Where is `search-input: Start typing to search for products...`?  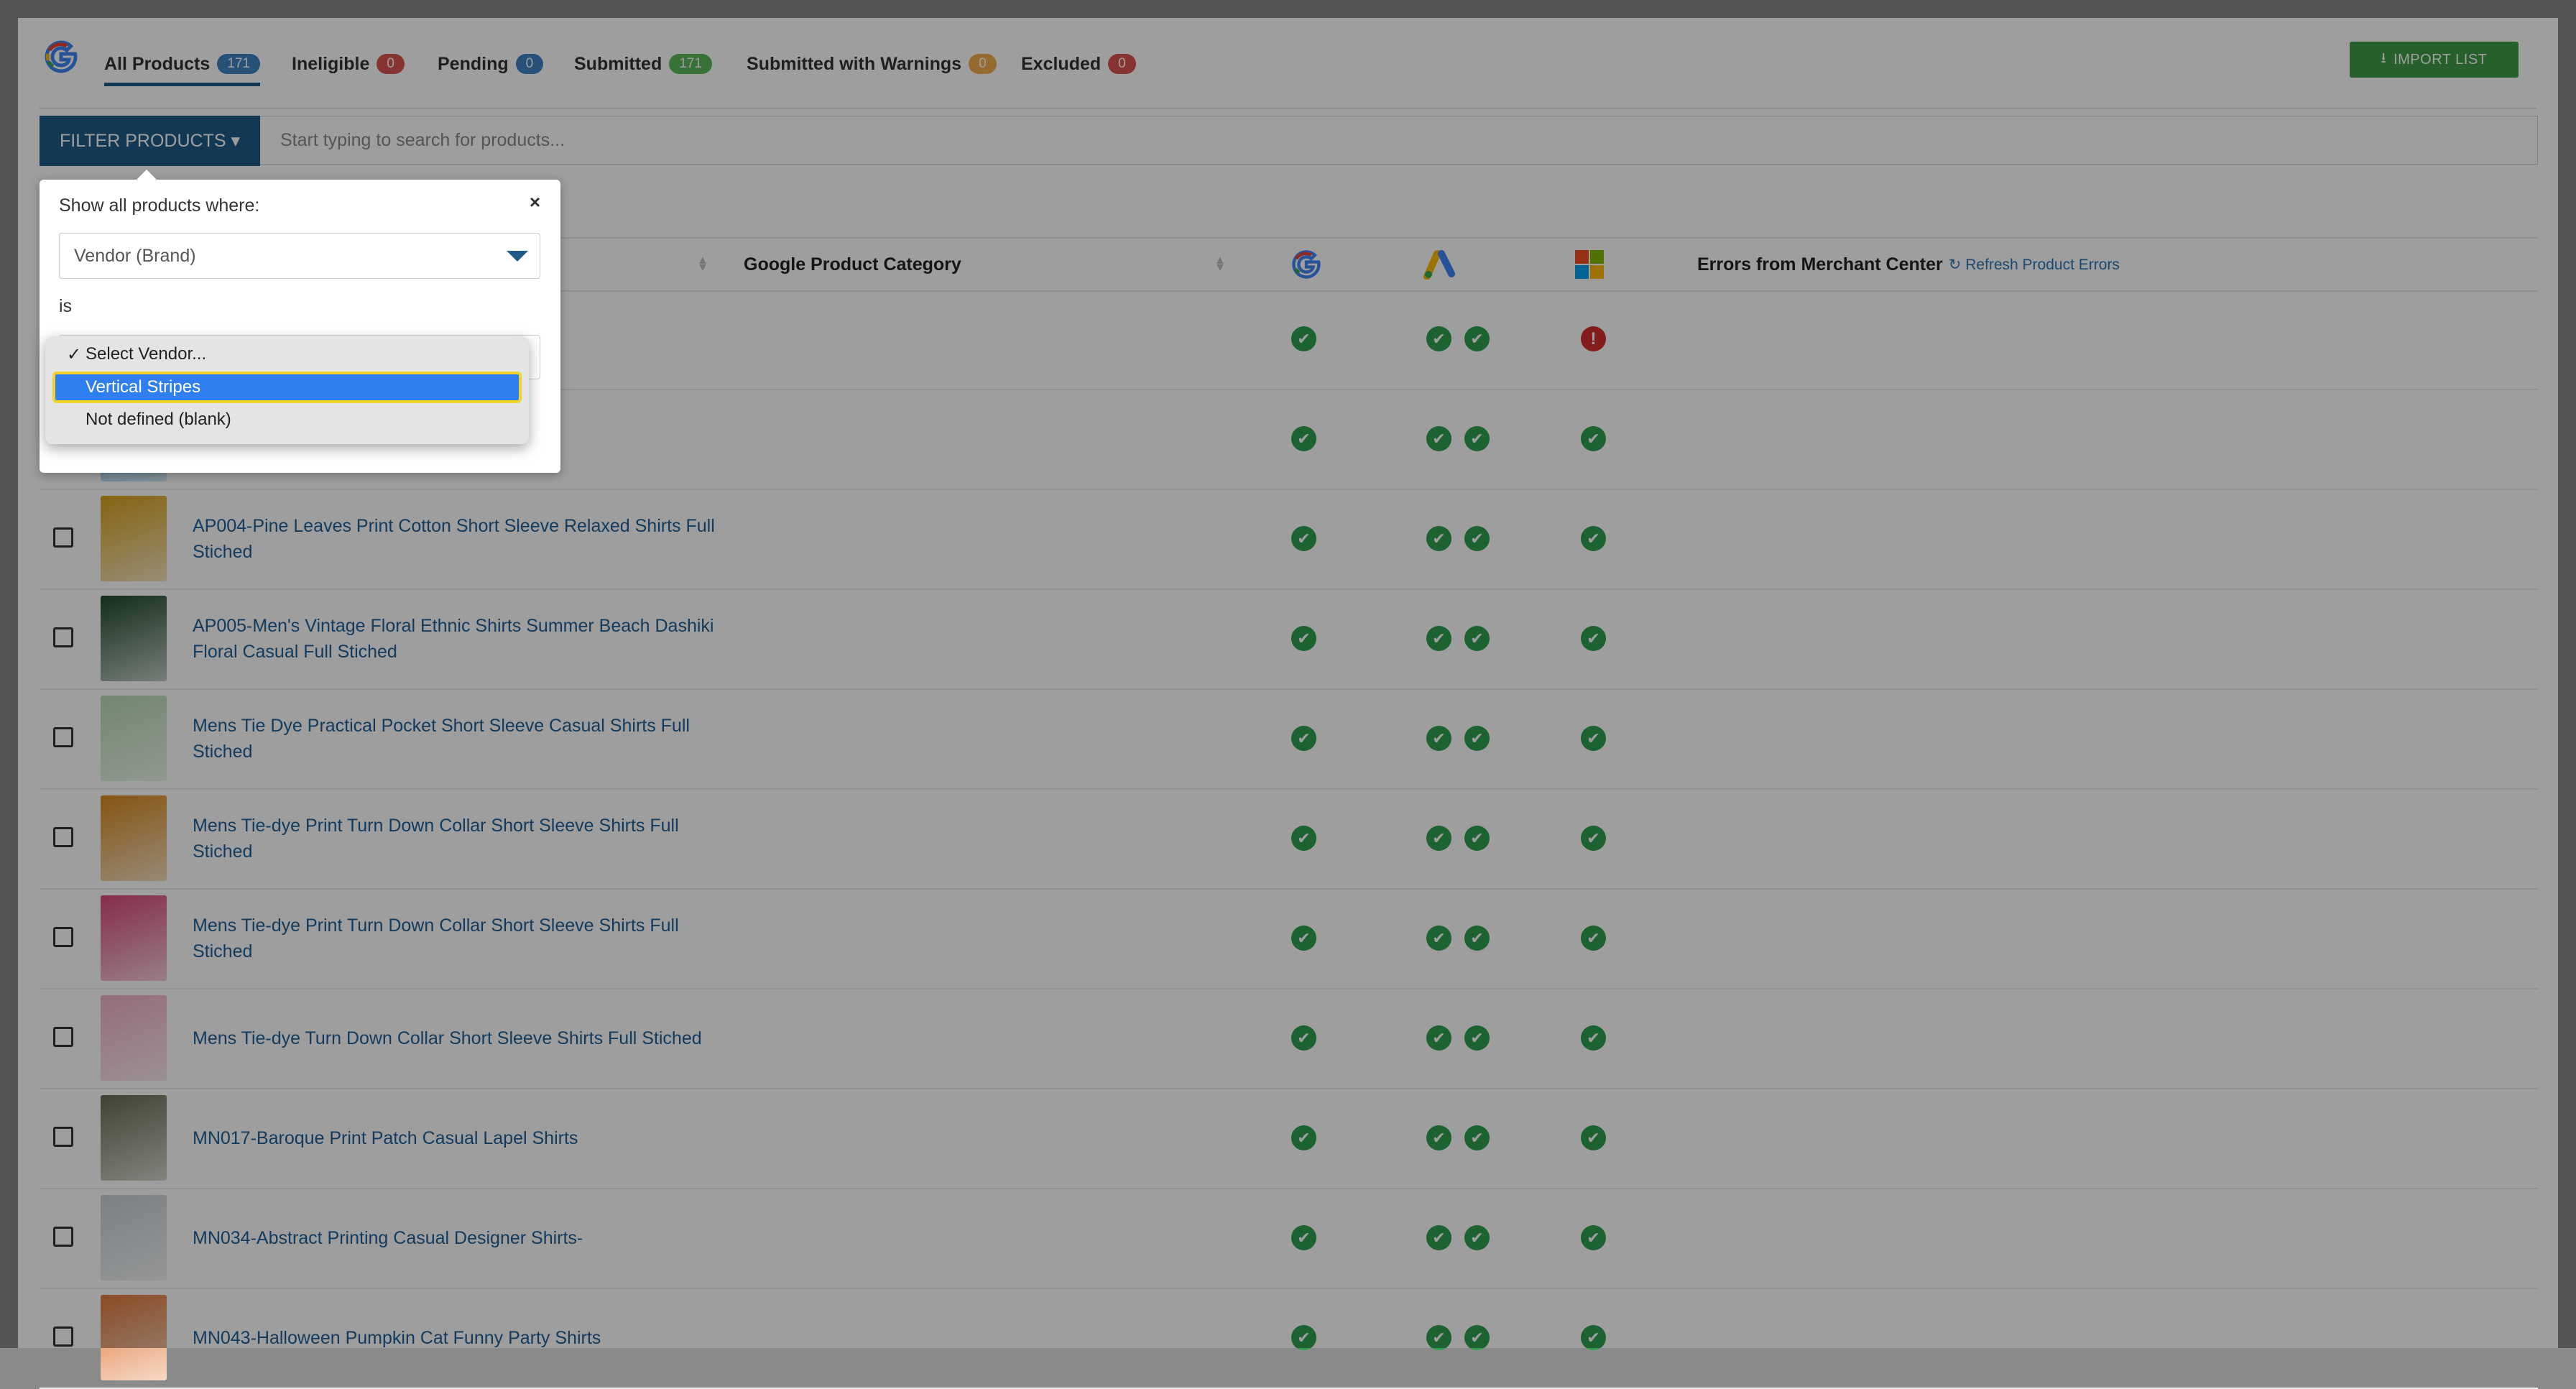
search-input: Start typing to search for products... is located at coordinates (1399, 140).